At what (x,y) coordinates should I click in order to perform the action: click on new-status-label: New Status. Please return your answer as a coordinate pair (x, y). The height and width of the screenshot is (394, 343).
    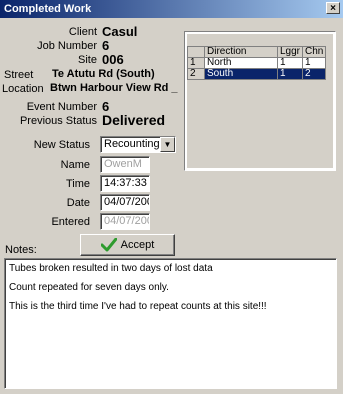
    Looking at the image, I should click on (61, 145).